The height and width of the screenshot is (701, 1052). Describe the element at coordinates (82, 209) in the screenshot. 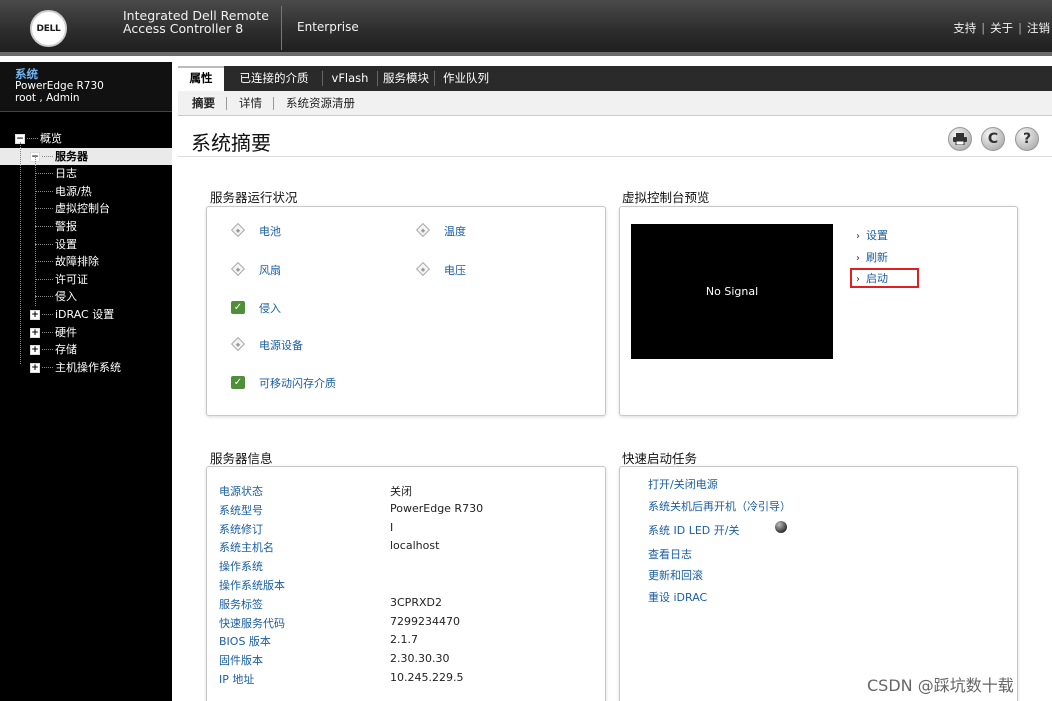

I see `tree-item-label: 虚拟控制台` at that location.